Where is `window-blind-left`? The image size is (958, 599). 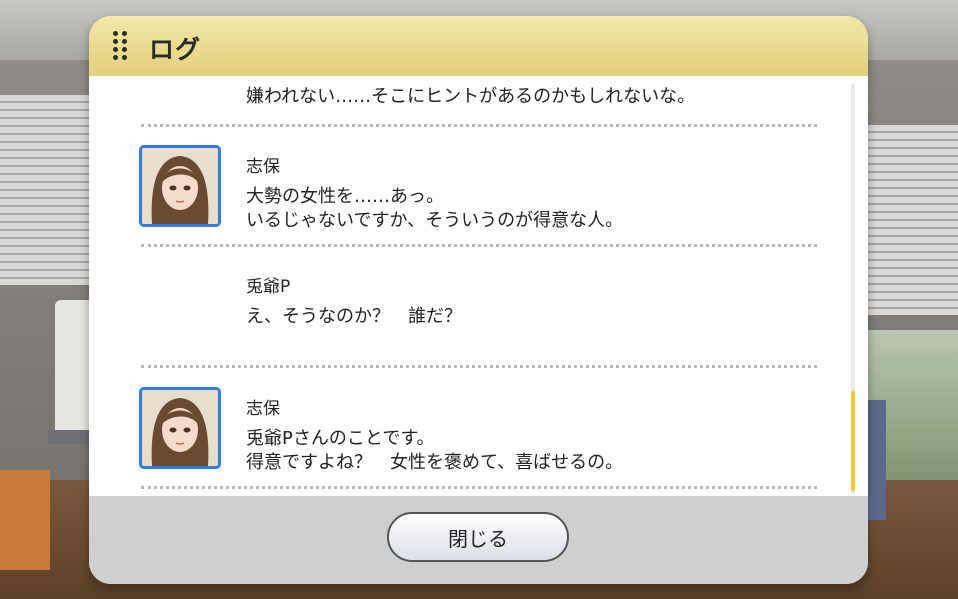 window-blind-left is located at coordinates (45, 190).